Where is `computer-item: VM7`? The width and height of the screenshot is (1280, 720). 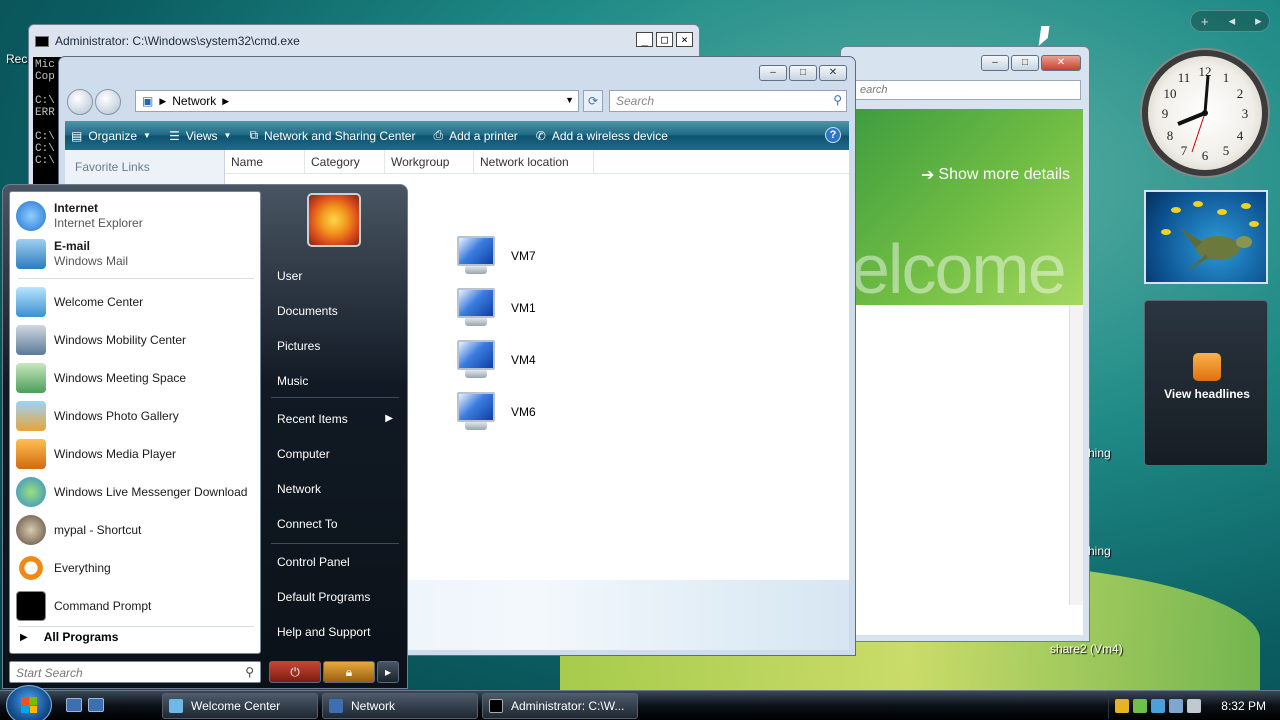 computer-item: VM7 is located at coordinates (494, 256).